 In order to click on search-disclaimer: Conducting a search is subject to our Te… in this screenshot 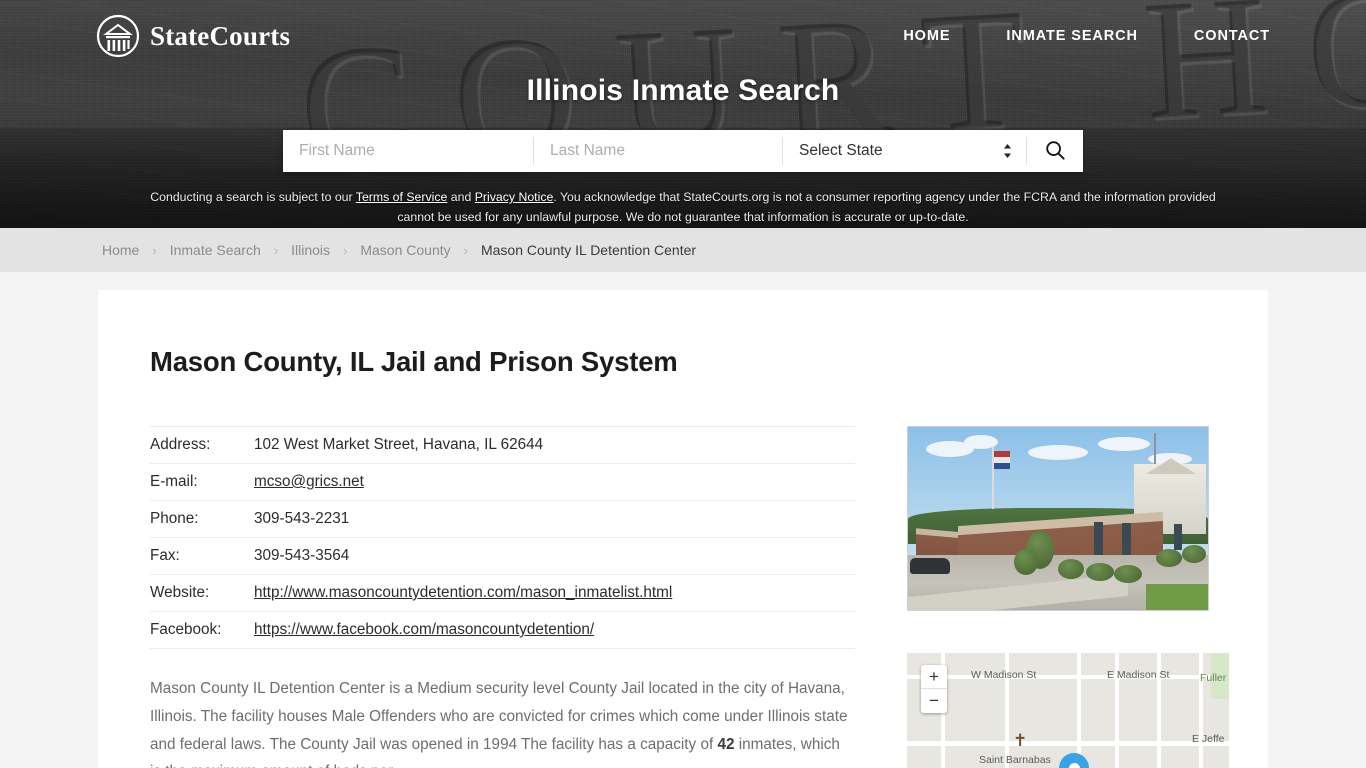, I will do `click(683, 208)`.